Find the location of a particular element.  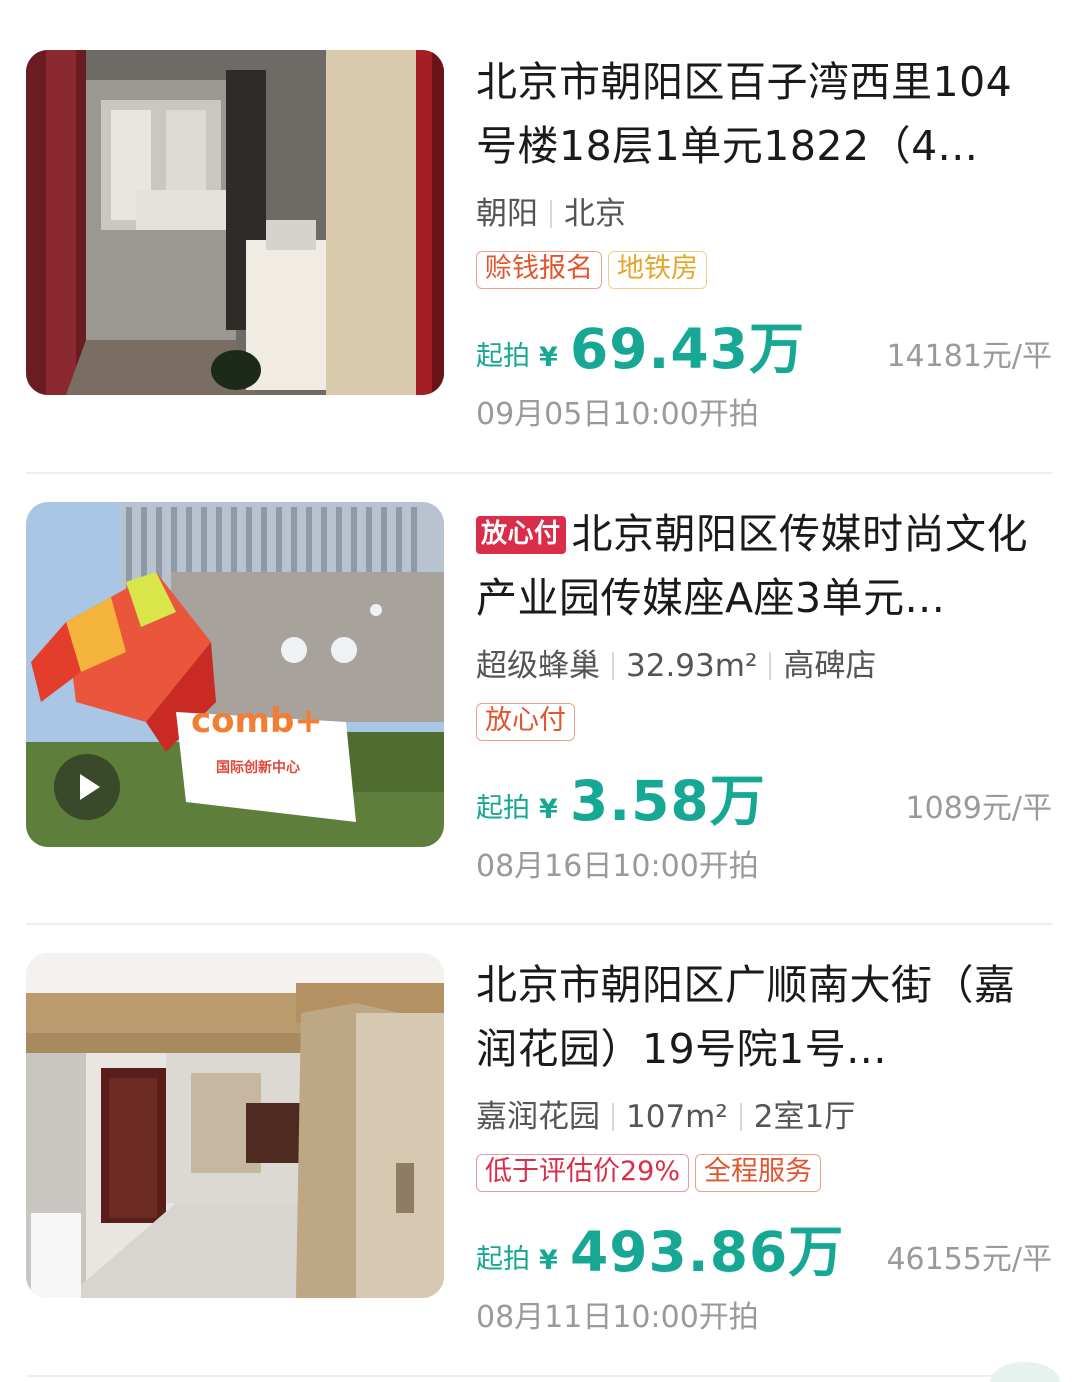

payment-badge: 放心付 is located at coordinates (521, 535).